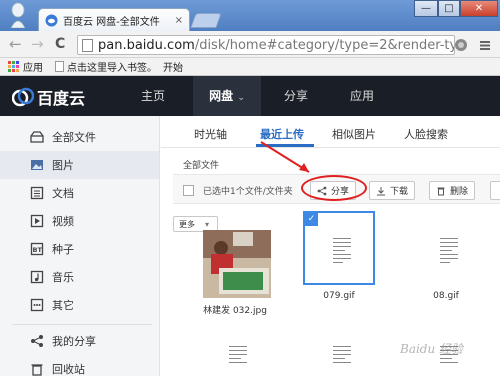 The image size is (500, 392). I want to click on tab-title: 百度云 网盘-全部文件, so click(111, 22).